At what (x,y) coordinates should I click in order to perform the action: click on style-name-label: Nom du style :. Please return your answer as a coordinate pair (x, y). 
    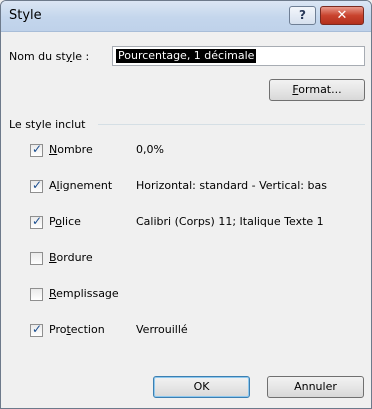
    Looking at the image, I should click on (49, 56).